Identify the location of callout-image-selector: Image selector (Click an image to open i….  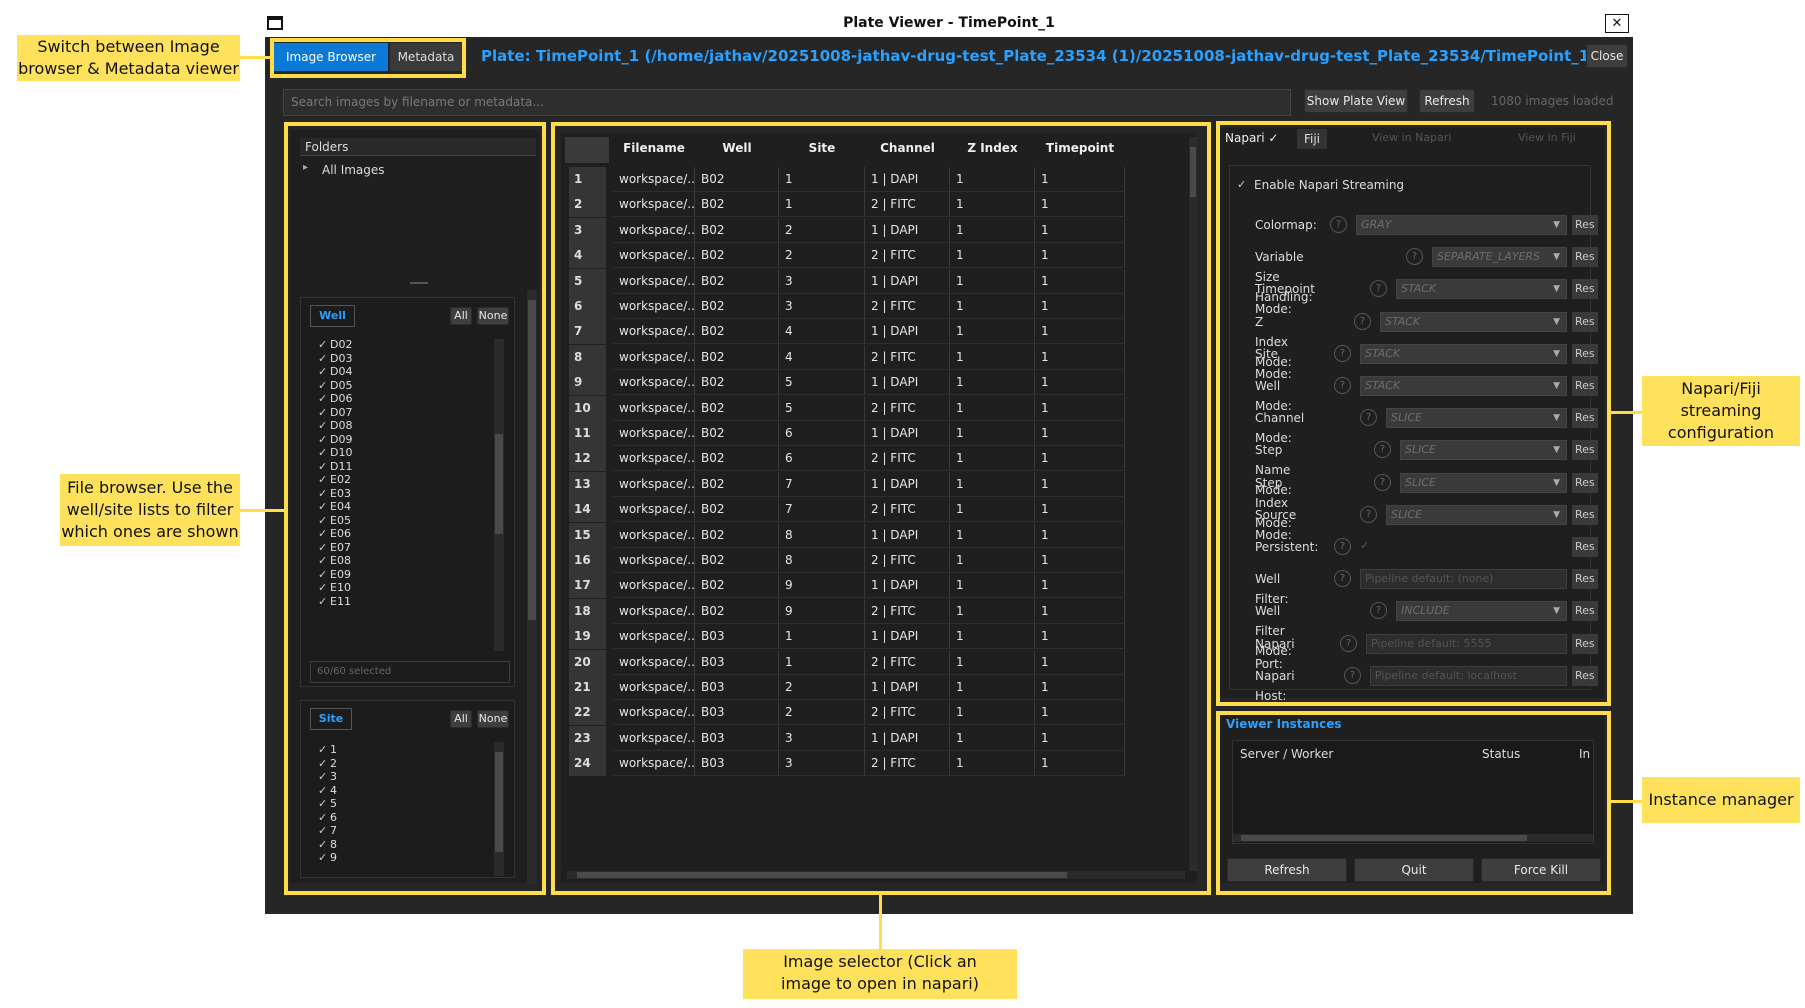
(880, 974).